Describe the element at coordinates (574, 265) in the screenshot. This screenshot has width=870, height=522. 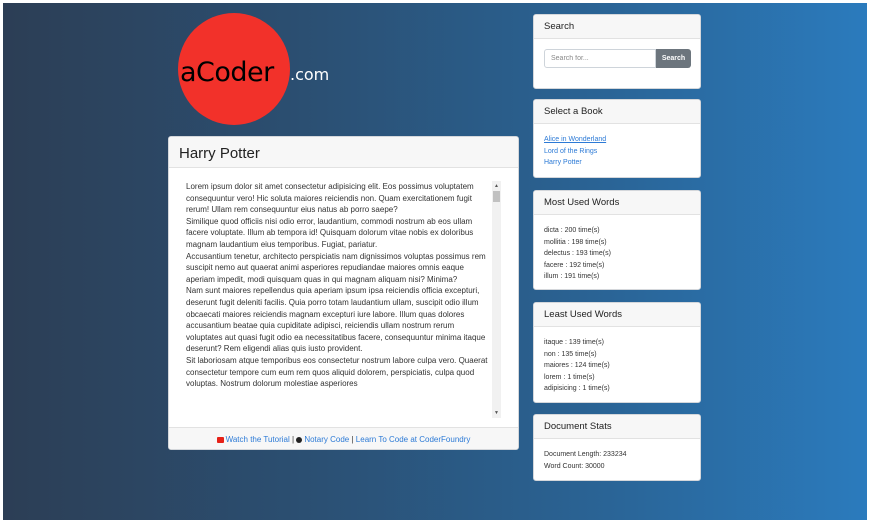
I see `list-item: facere : 192 time(s)` at that location.